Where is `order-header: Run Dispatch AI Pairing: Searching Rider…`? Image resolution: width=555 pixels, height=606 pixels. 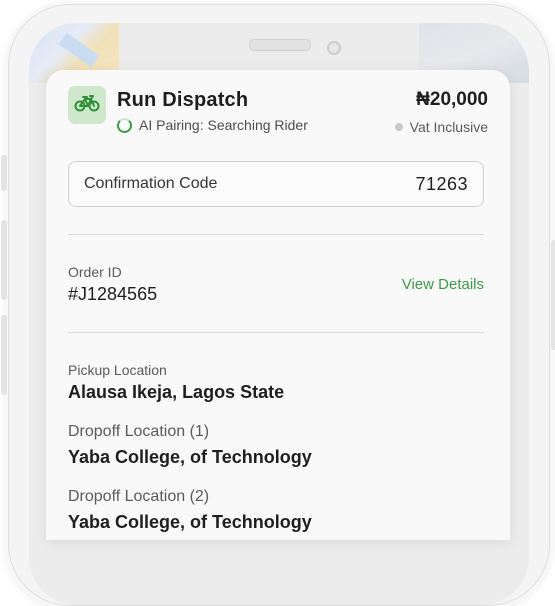
order-header: Run Dispatch AI Pairing: Searching Rider… is located at coordinates (278, 112).